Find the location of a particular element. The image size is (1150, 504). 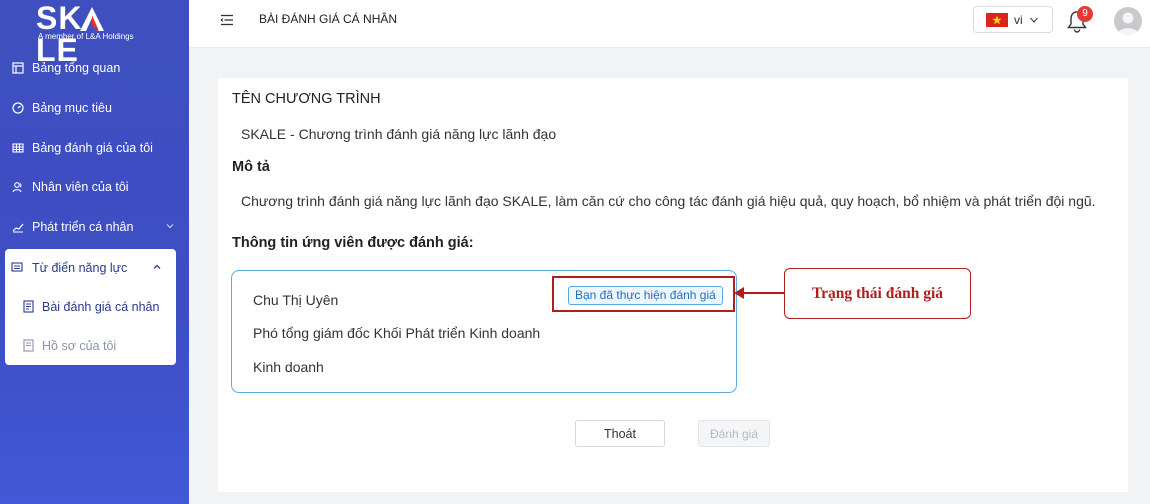

sidebar-item-my-evaluations: Bảng đánh giá của tôi is located at coordinates (94, 148).